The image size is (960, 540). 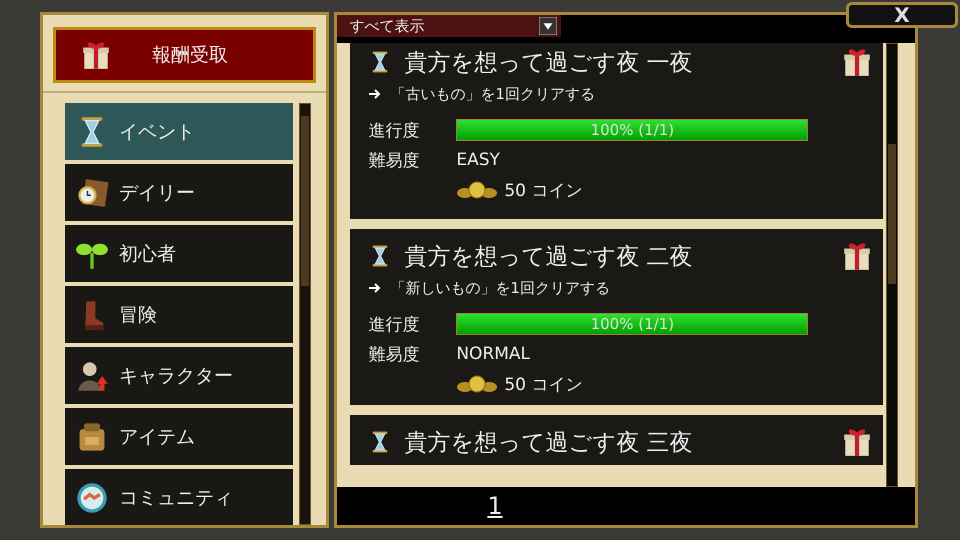 I want to click on quest-objective: 「新しいもの」を1回クリアする, so click(x=500, y=288).